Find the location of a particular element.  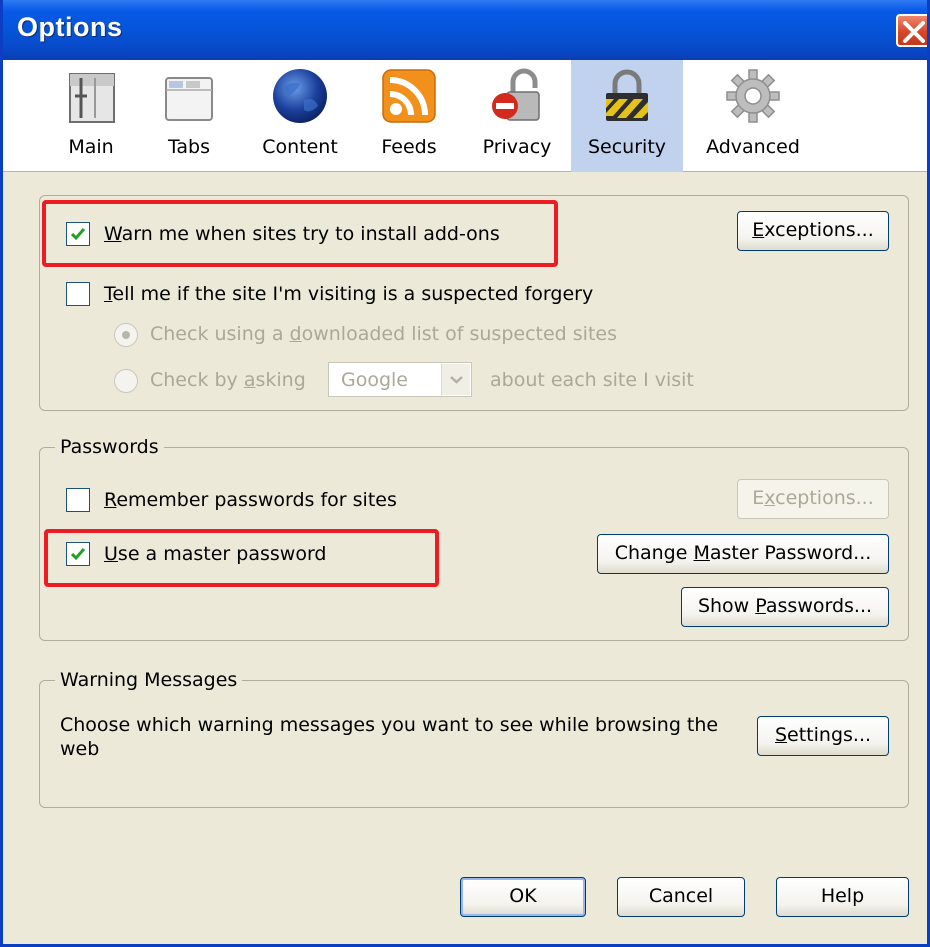

label-text: emember passwords for sites is located at coordinates (256, 500).